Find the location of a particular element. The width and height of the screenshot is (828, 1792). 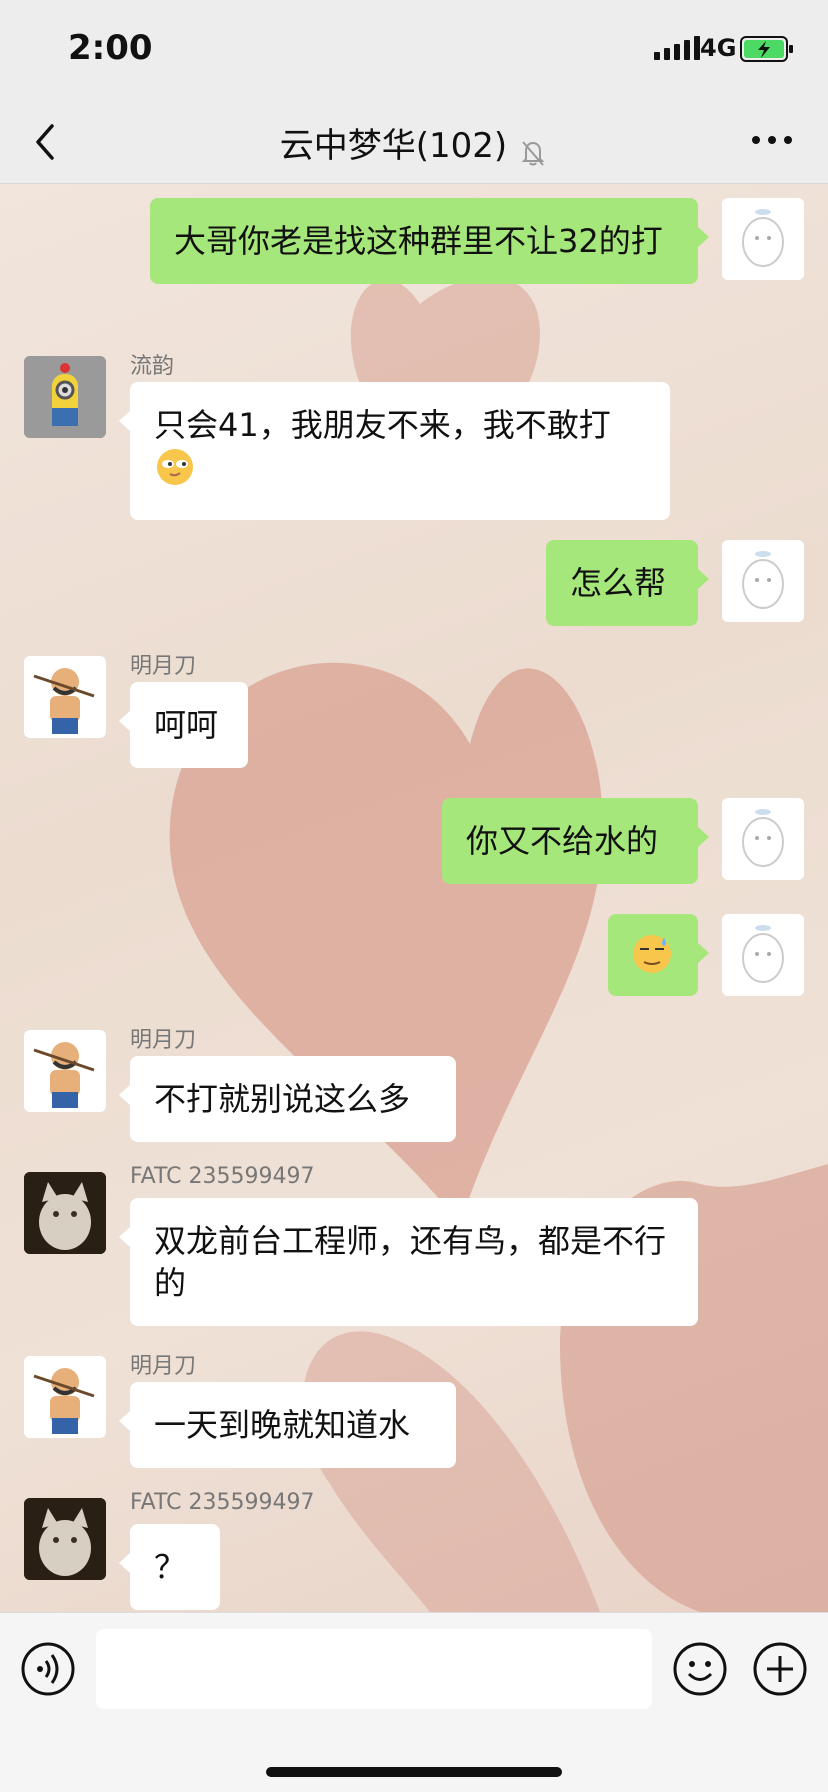

message-text: 不打就别说这么多 is located at coordinates (282, 1099).